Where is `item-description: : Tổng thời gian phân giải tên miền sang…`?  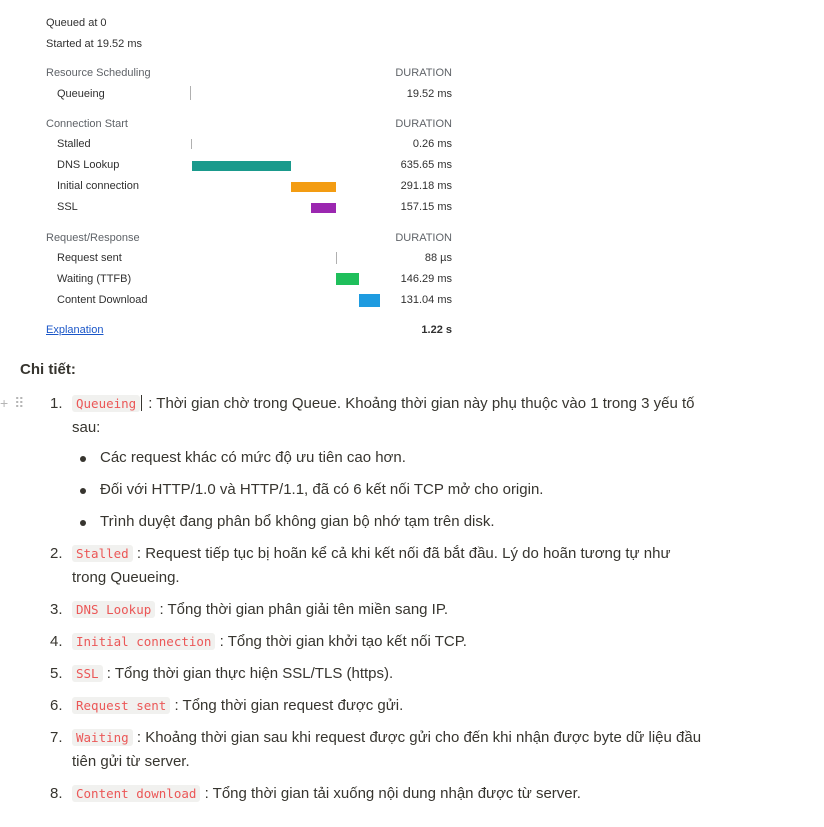 item-description: : Tổng thời gian phân giải tên miền sang… is located at coordinates (304, 609).